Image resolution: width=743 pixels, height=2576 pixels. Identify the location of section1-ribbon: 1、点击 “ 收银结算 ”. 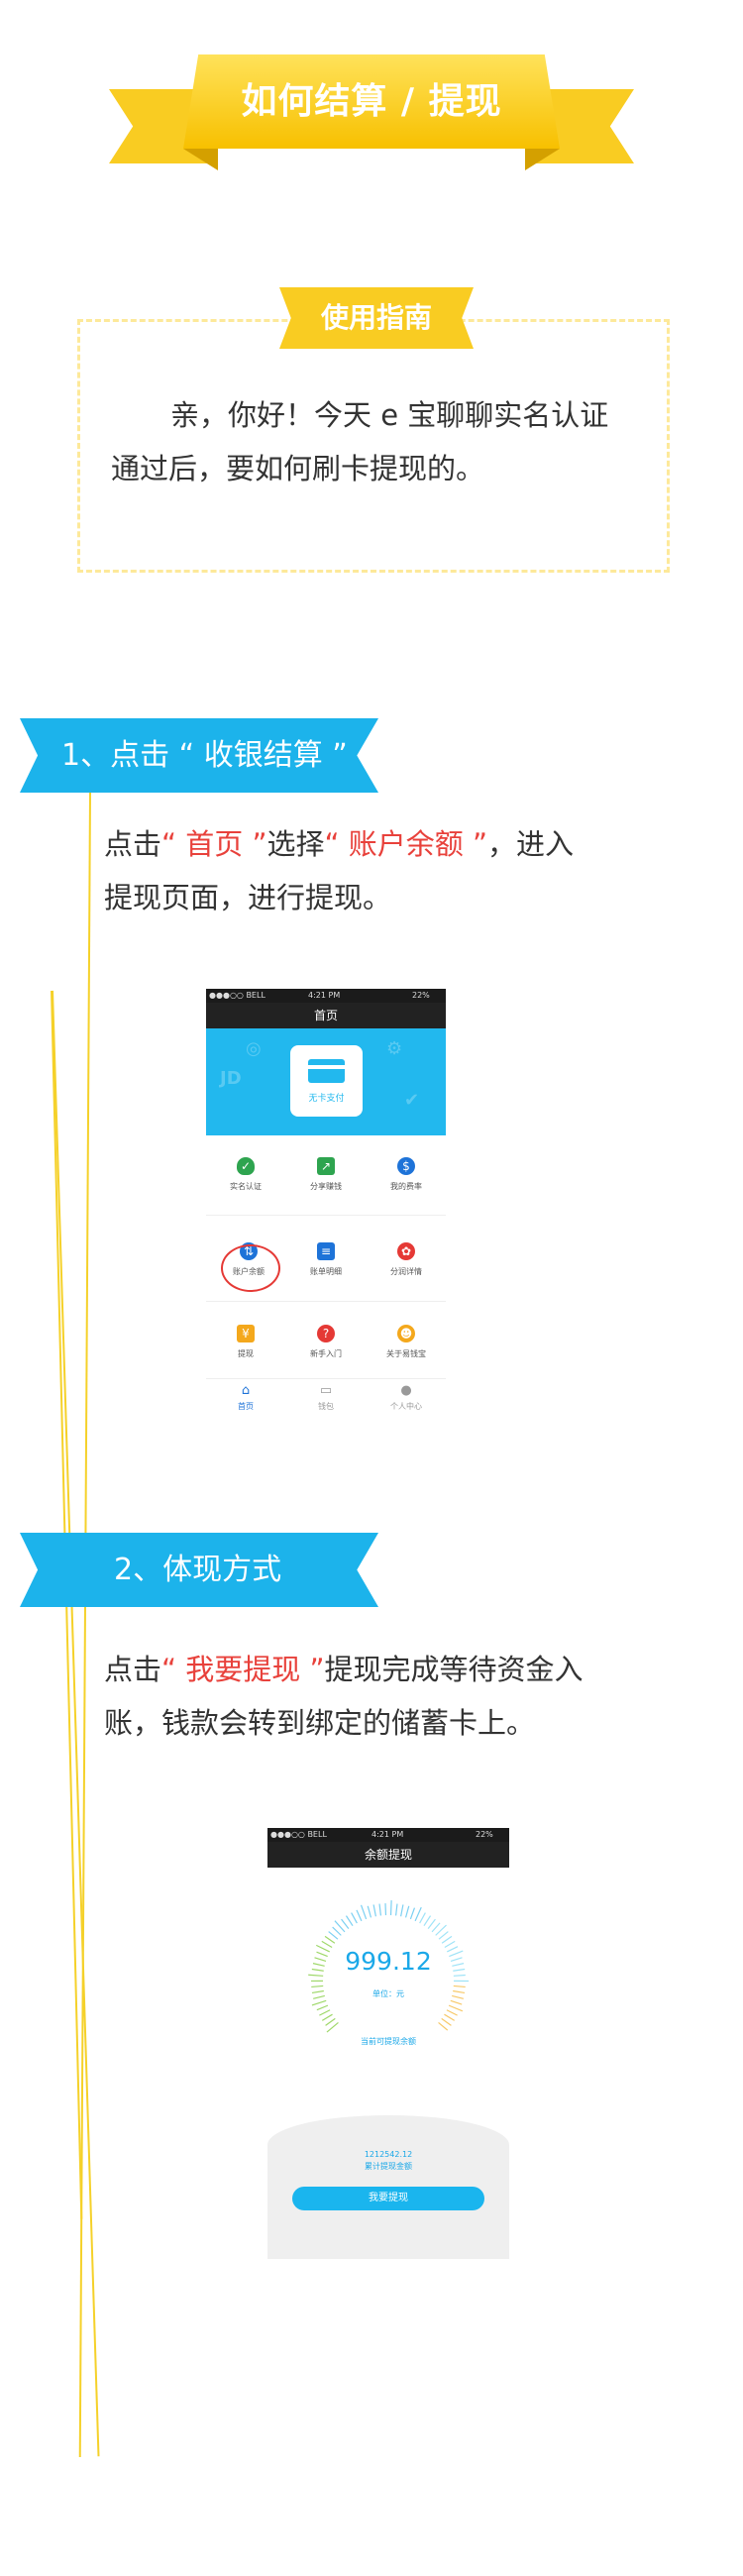
(199, 755).